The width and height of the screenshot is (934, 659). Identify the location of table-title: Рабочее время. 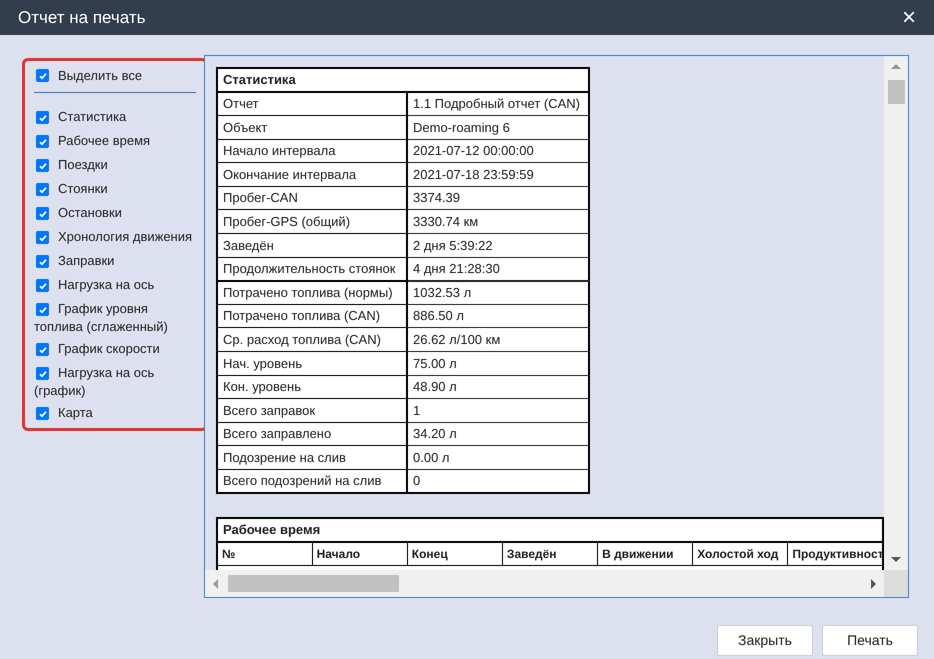
(550, 530).